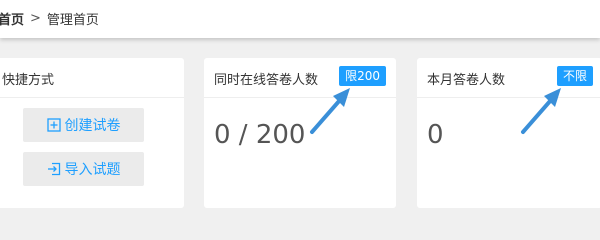 Image resolution: width=600 pixels, height=240 pixels. What do you see at coordinates (466, 80) in the screenshot?
I see `card-title: 本月答卷人数` at bounding box center [466, 80].